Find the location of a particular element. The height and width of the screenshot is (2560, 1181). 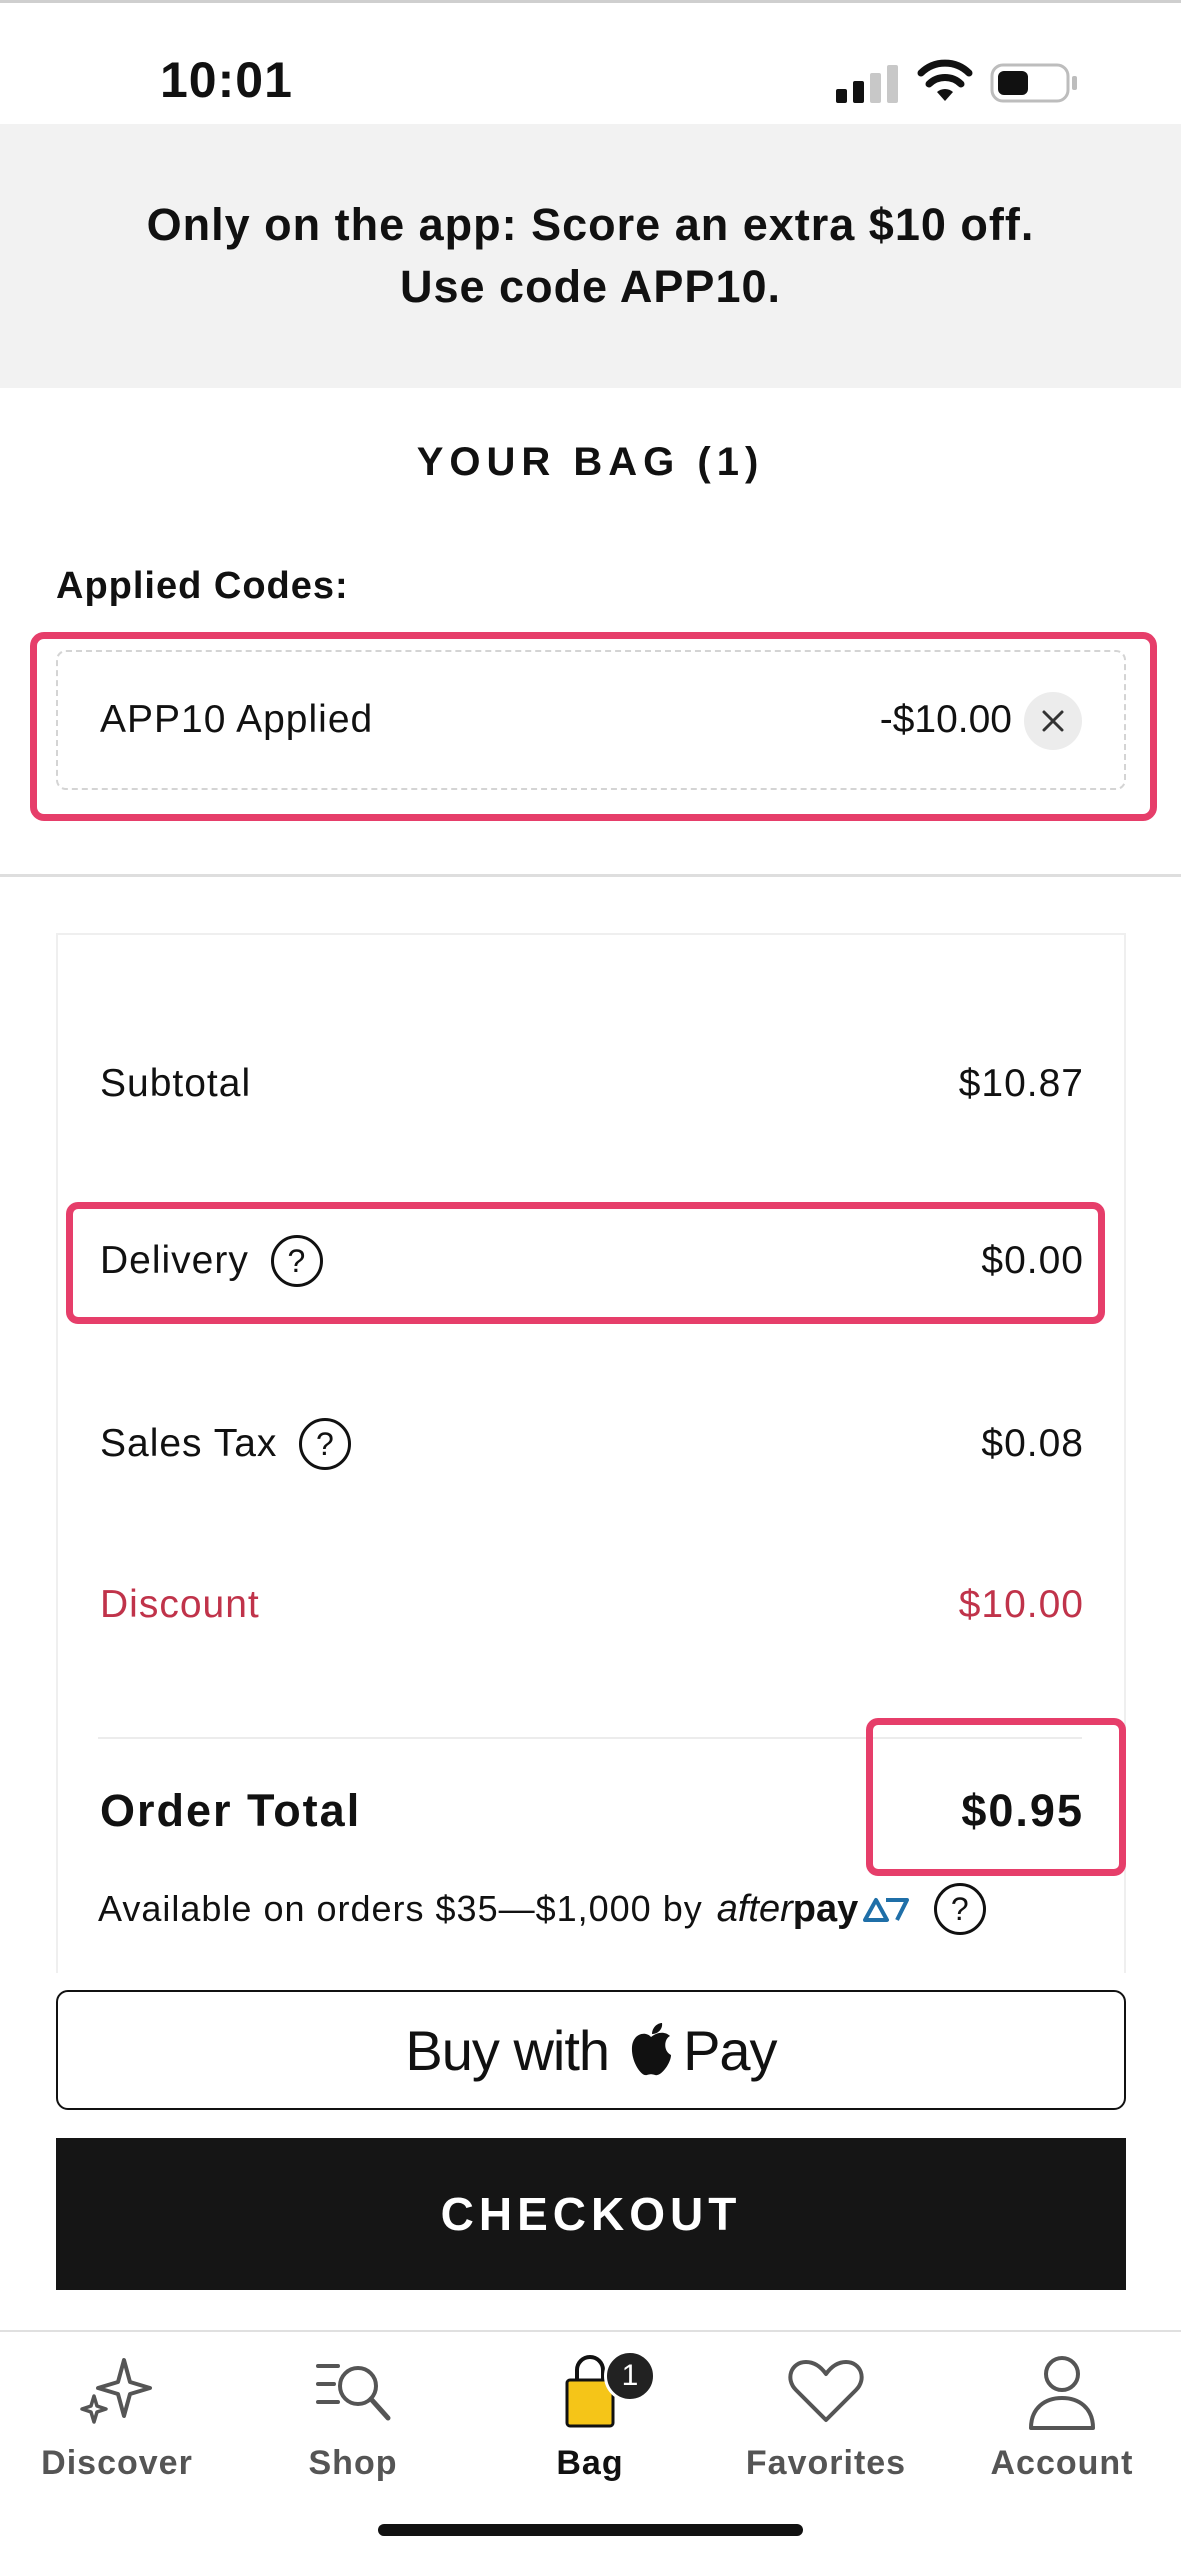

tab-favorites-label: Favorites is located at coordinates (826, 2463).